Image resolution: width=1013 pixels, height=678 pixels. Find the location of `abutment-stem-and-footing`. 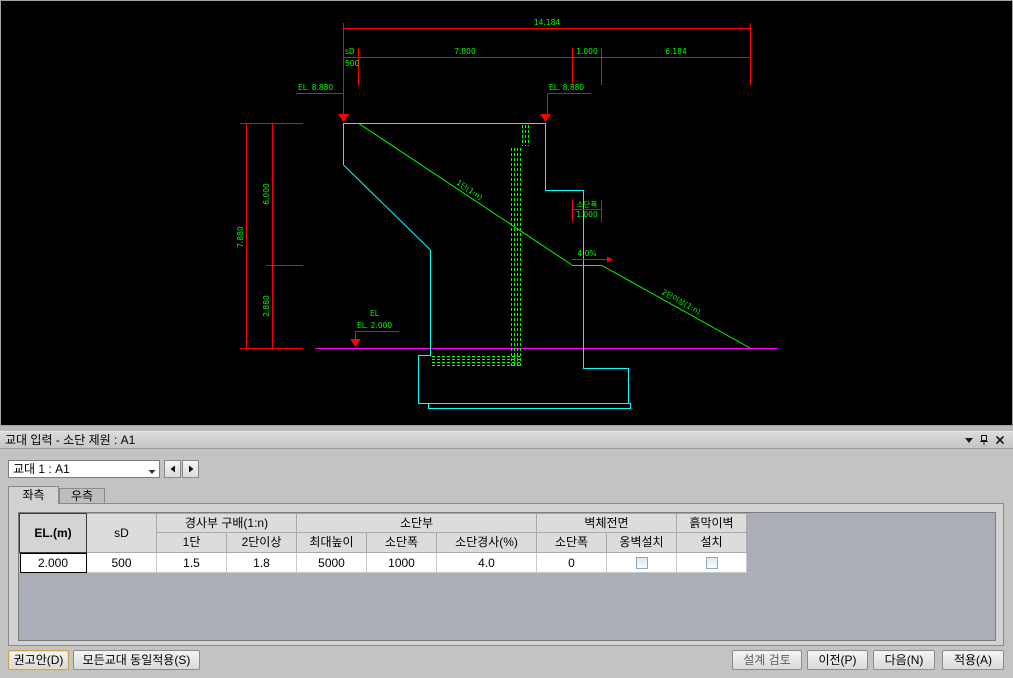

abutment-stem-and-footing is located at coordinates (523, 263).